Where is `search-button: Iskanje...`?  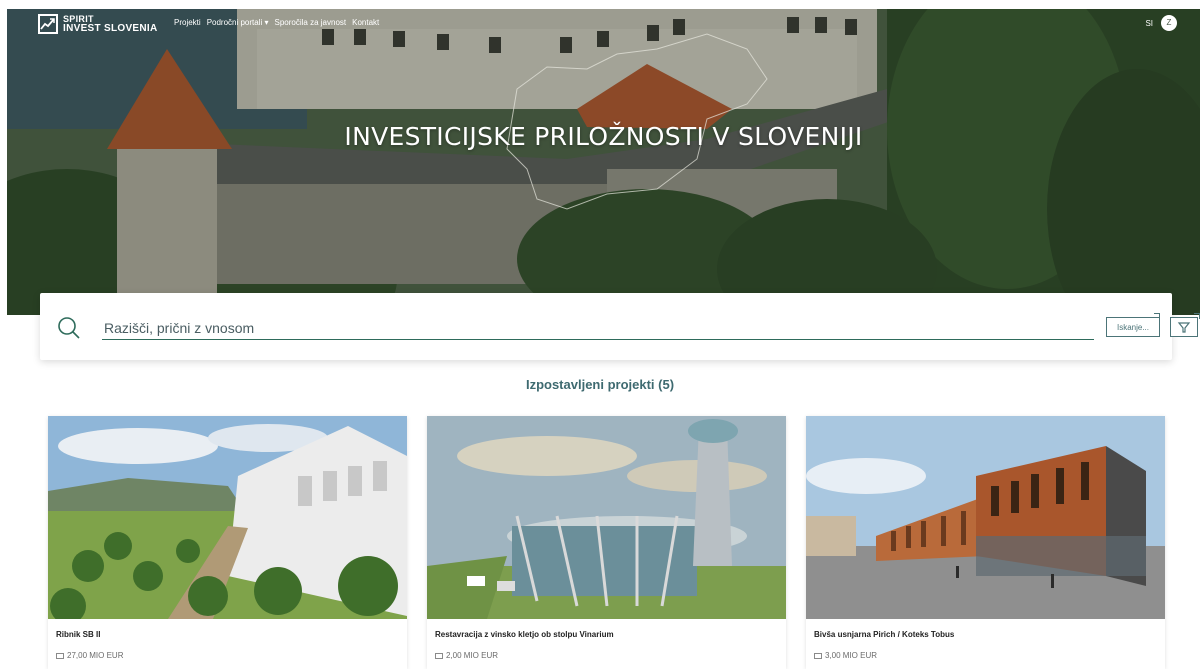
search-button: Iskanje... is located at coordinates (1133, 327).